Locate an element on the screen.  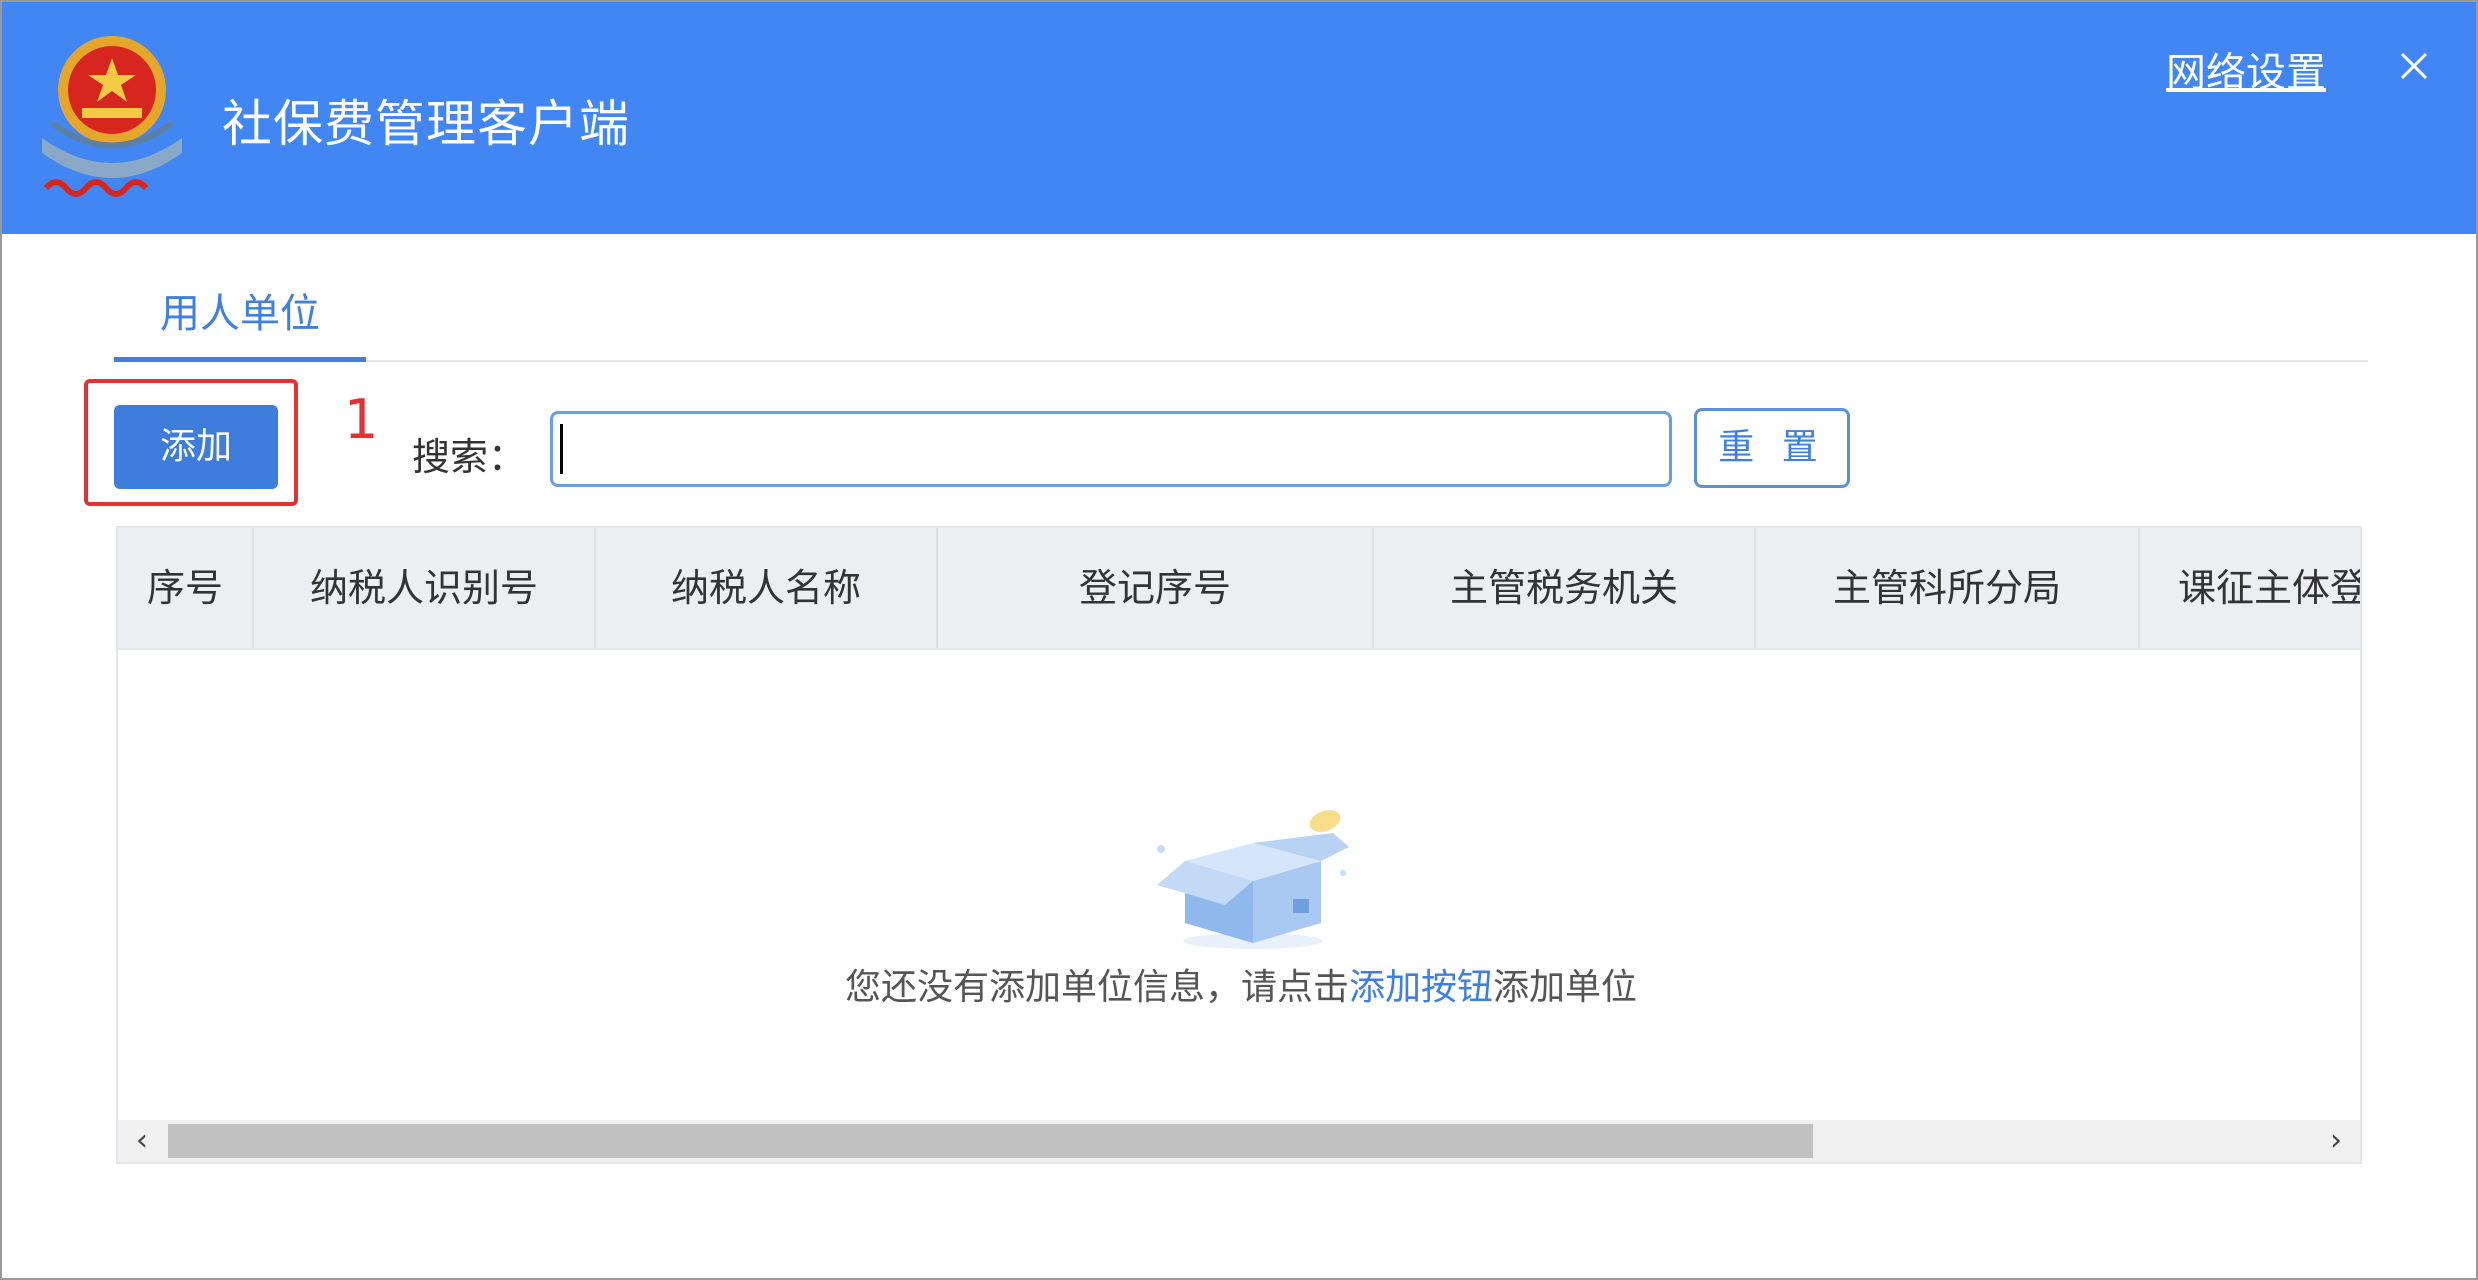
search-input is located at coordinates (1111, 449).